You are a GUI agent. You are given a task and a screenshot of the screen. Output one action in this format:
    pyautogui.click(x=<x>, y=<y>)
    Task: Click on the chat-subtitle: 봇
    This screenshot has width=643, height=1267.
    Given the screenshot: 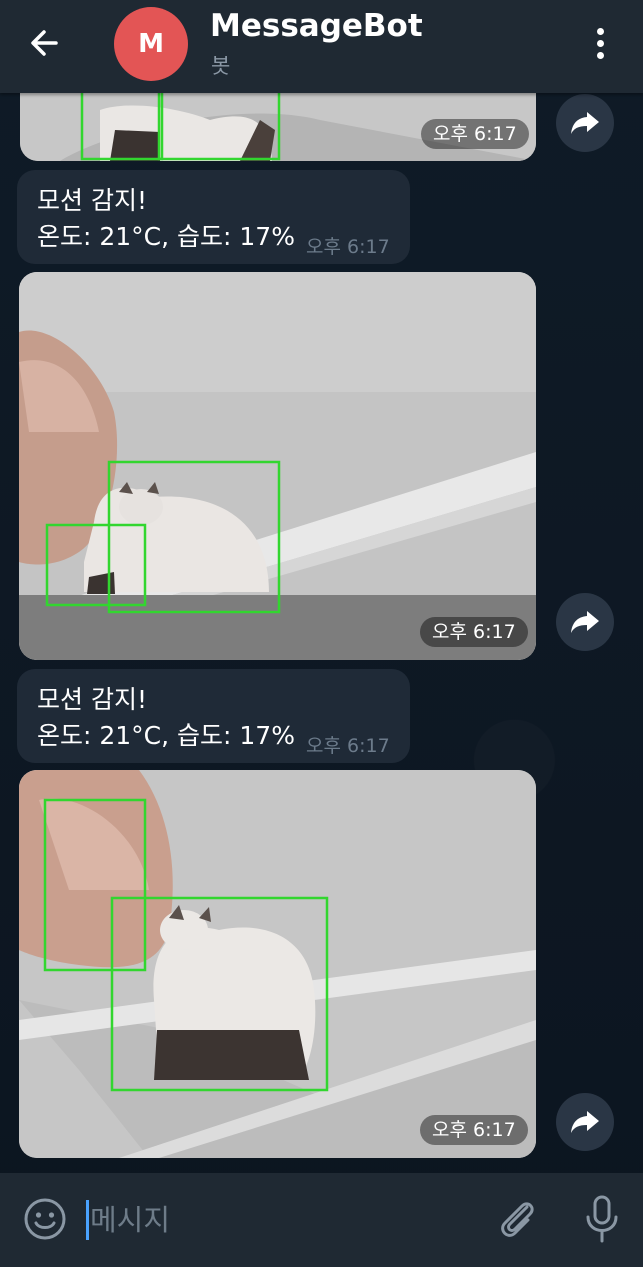 What is the action you would take?
    pyautogui.click(x=221, y=66)
    